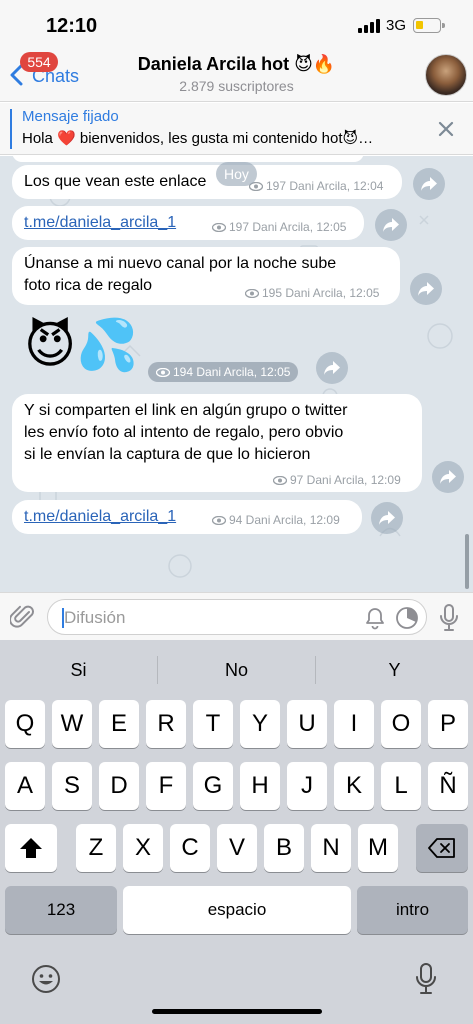  Describe the element at coordinates (307, 724) in the screenshot. I see `key-u: U` at that location.